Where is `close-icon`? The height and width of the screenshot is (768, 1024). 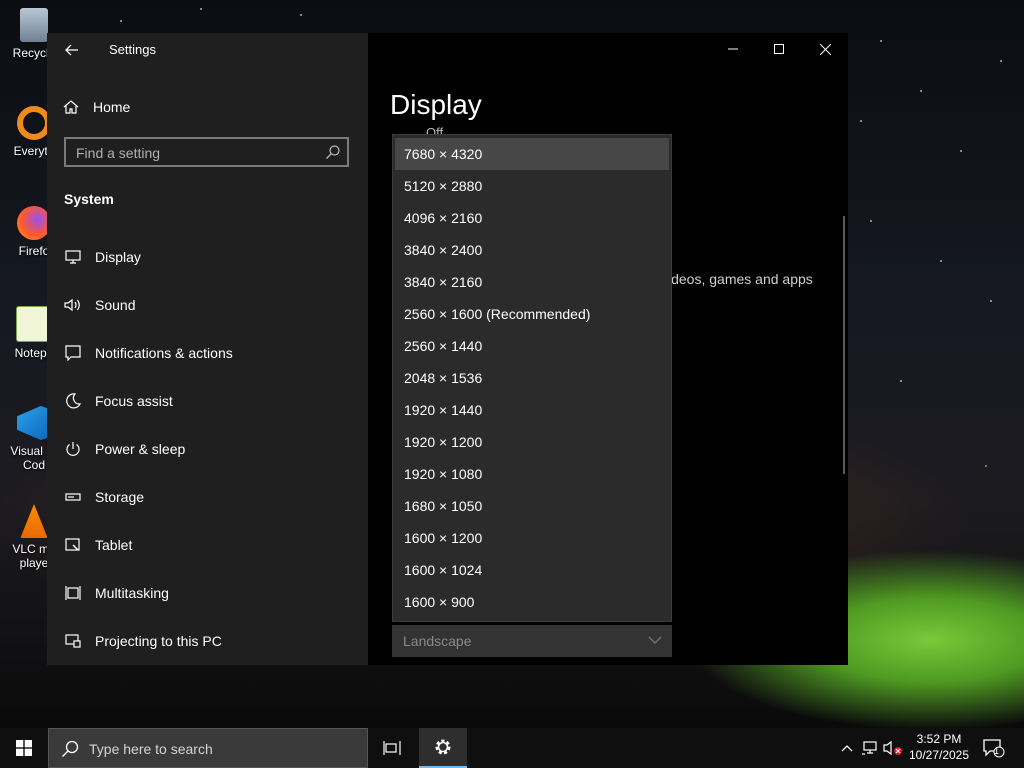 close-icon is located at coordinates (825, 49).